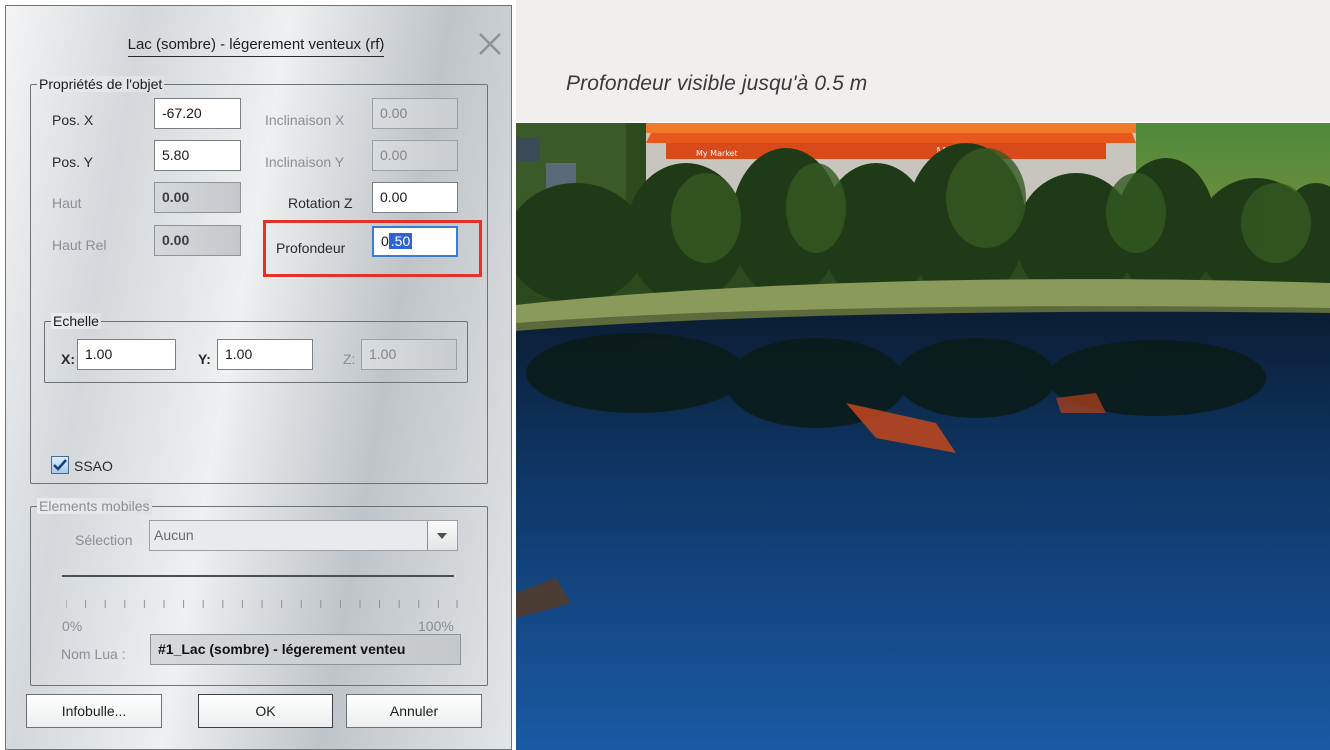 Image resolution: width=1330 pixels, height=750 pixels. What do you see at coordinates (717, 153) in the screenshot?
I see `market-sign-1: My Market` at bounding box center [717, 153].